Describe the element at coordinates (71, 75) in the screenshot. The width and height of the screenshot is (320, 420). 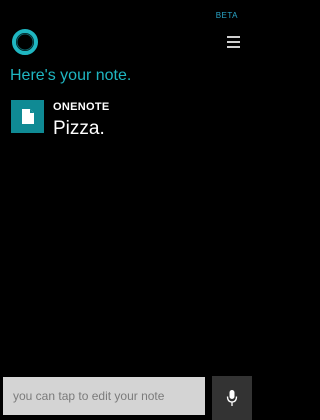
I see `response-heading: Here's your note.` at that location.